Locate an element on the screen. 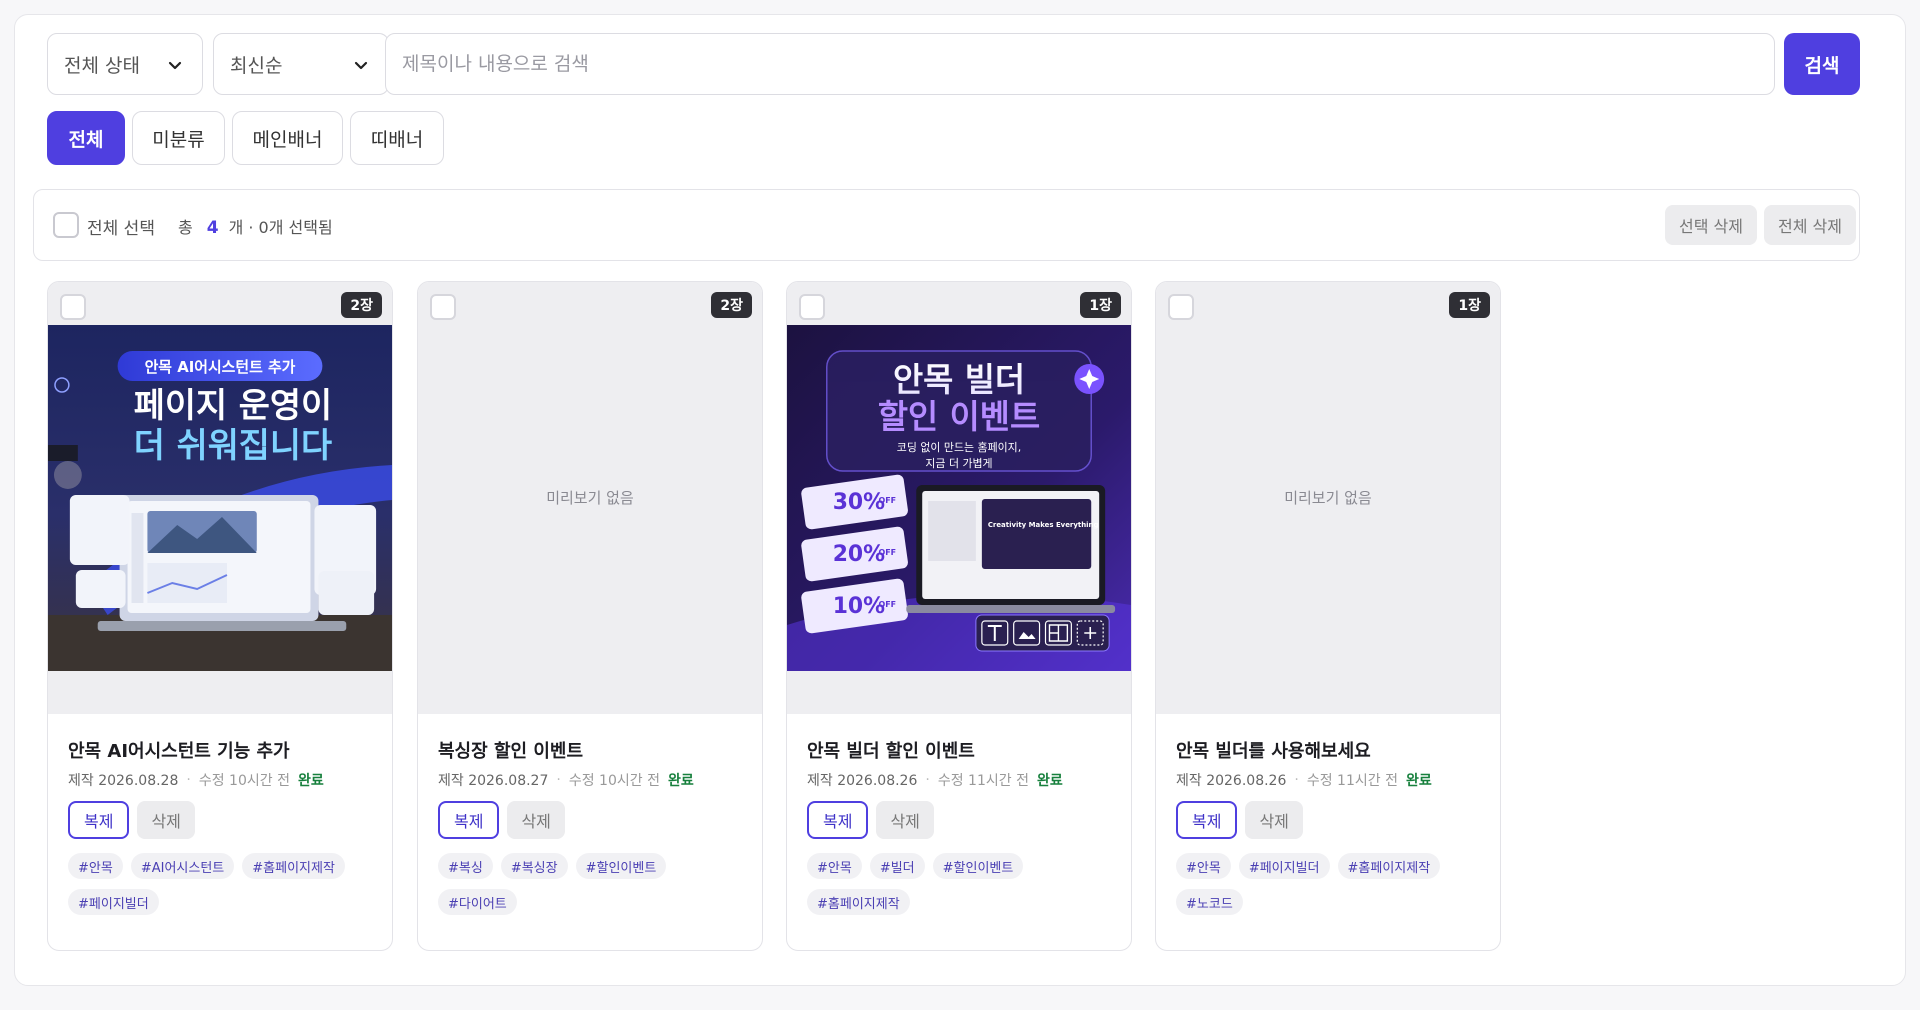  image-count-badge: 1장 is located at coordinates (1100, 305).